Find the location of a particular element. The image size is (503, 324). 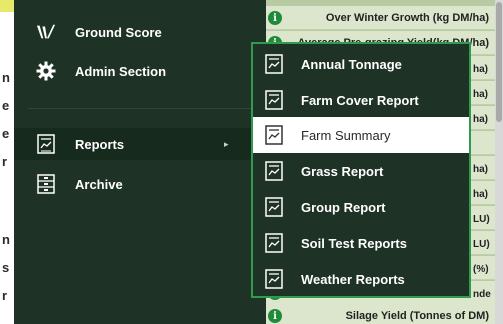

background-highlight is located at coordinates (7, 6).